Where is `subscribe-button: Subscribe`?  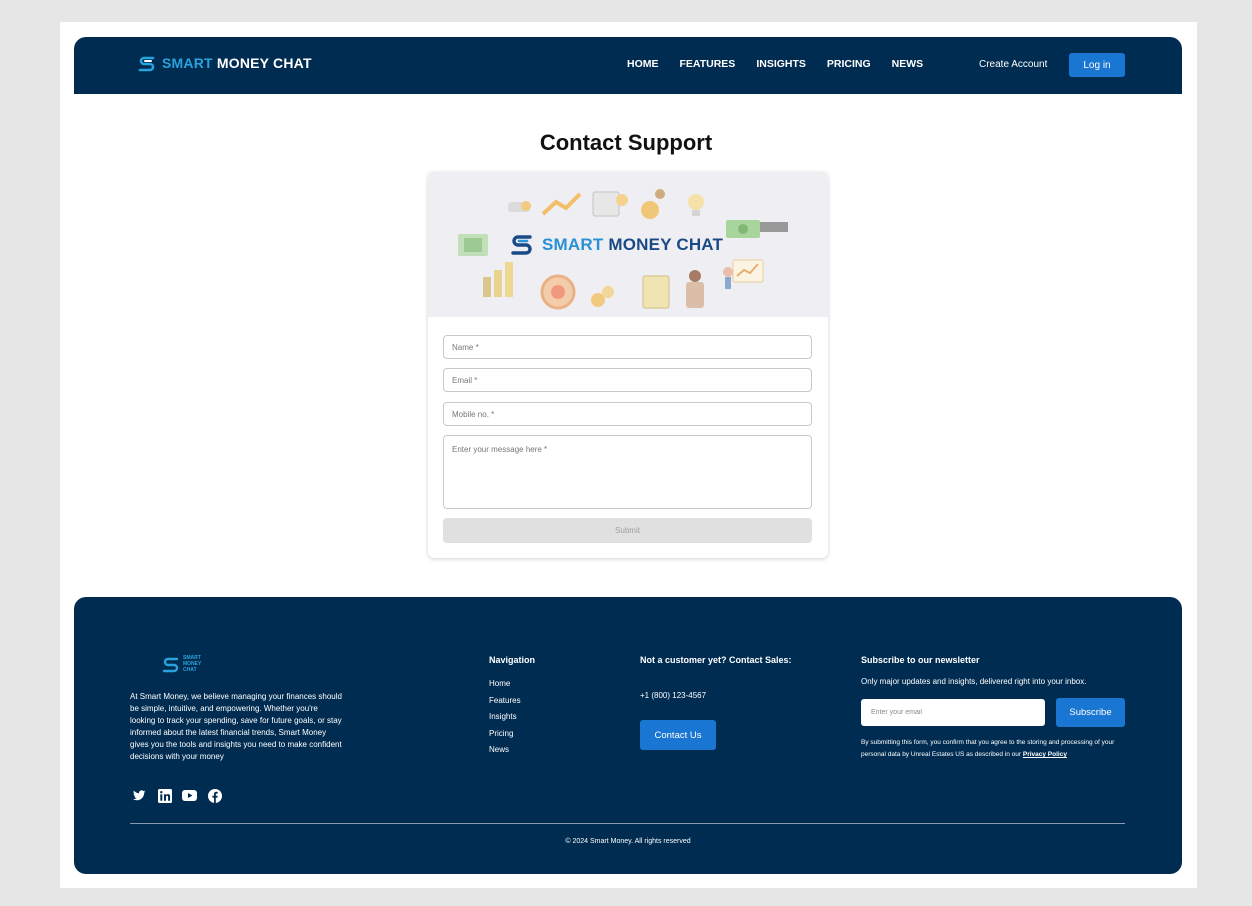 subscribe-button: Subscribe is located at coordinates (1090, 712).